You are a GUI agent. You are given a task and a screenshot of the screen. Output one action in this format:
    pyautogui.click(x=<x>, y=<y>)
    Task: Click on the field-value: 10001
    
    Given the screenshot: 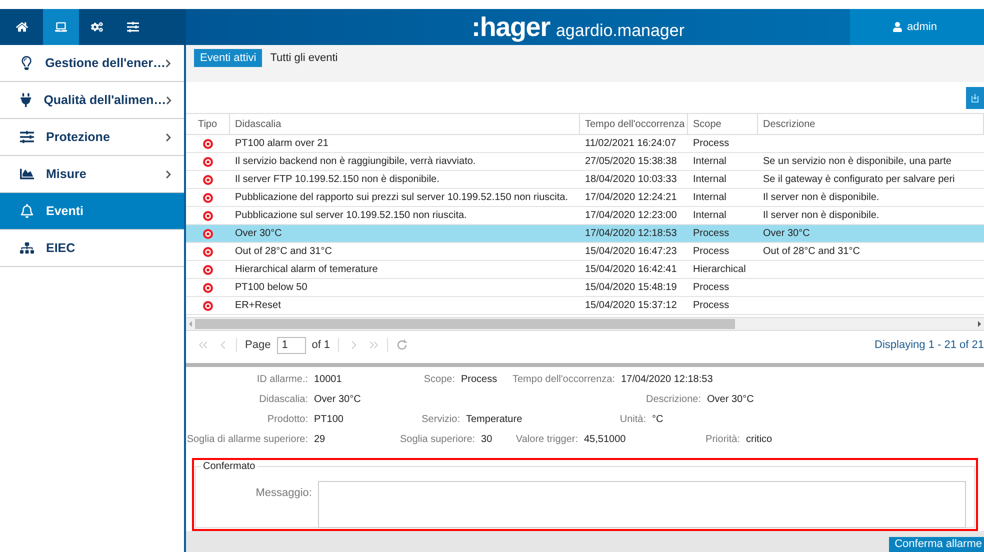 What is the action you would take?
    pyautogui.click(x=328, y=380)
    